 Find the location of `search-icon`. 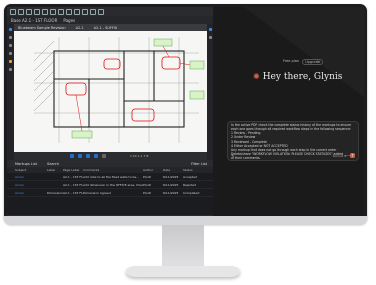

search-icon is located at coordinates (10, 69).